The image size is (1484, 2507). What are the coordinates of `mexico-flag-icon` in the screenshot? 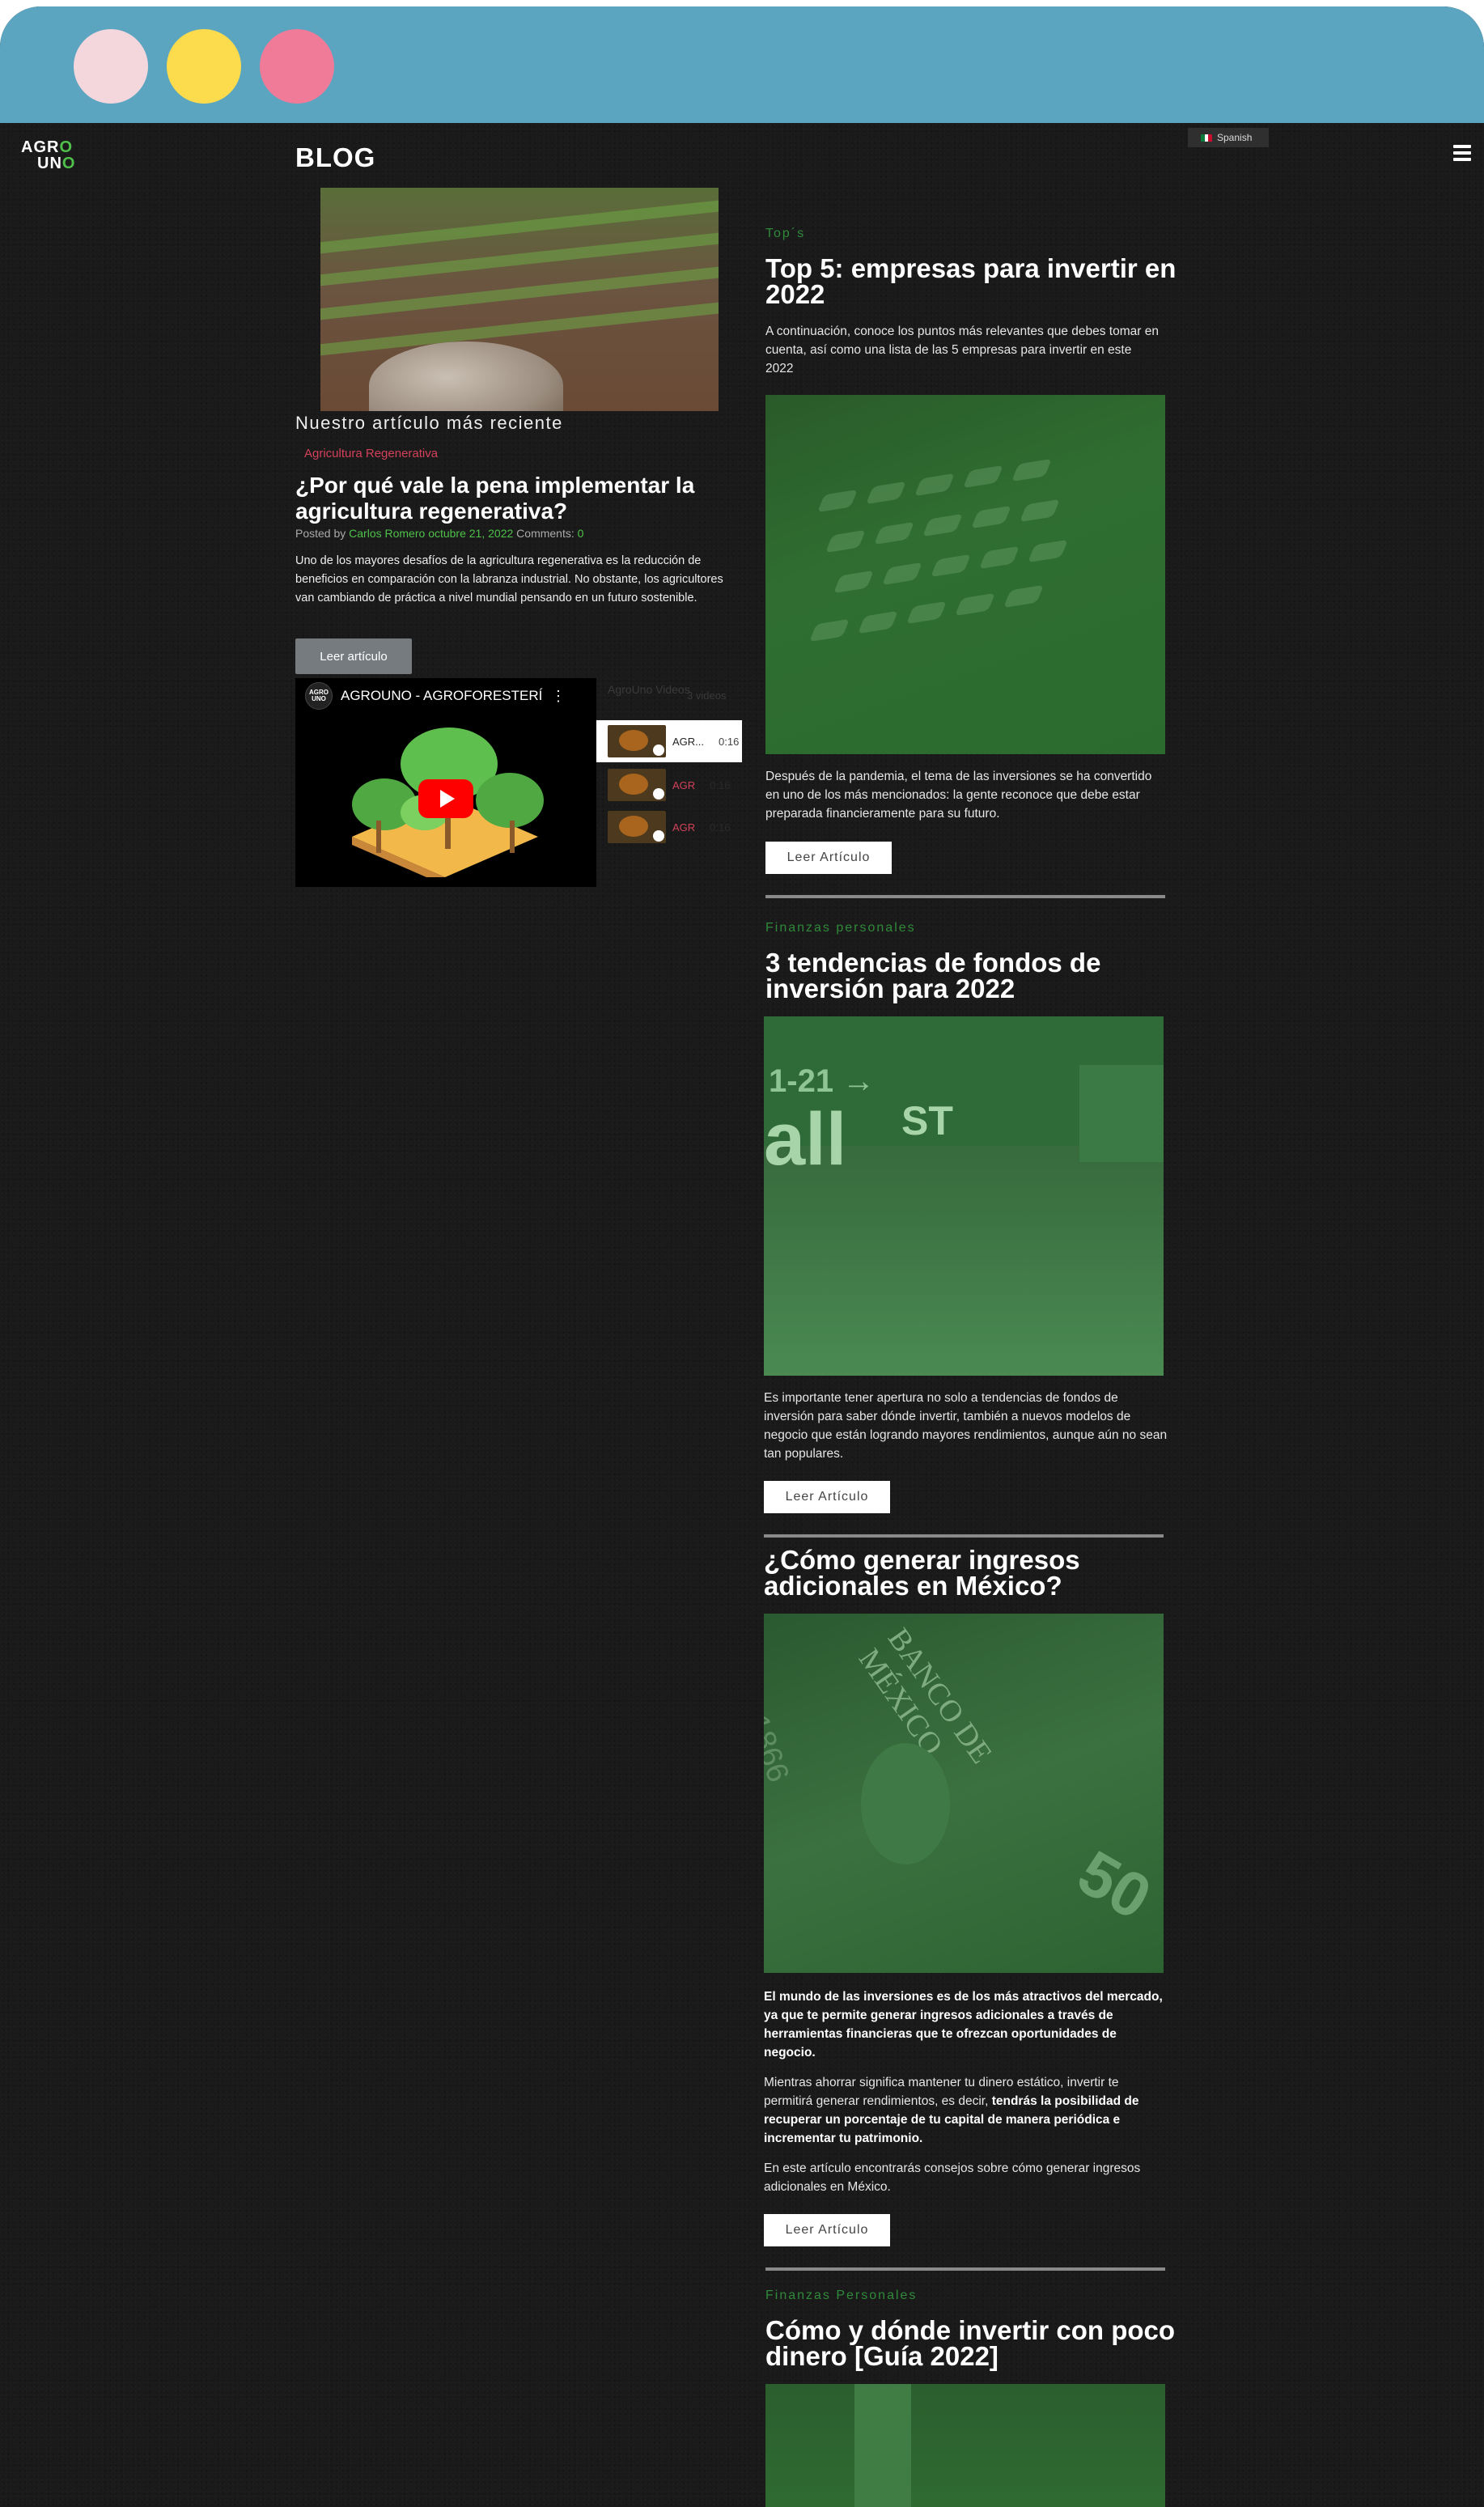 It's located at (1207, 138).